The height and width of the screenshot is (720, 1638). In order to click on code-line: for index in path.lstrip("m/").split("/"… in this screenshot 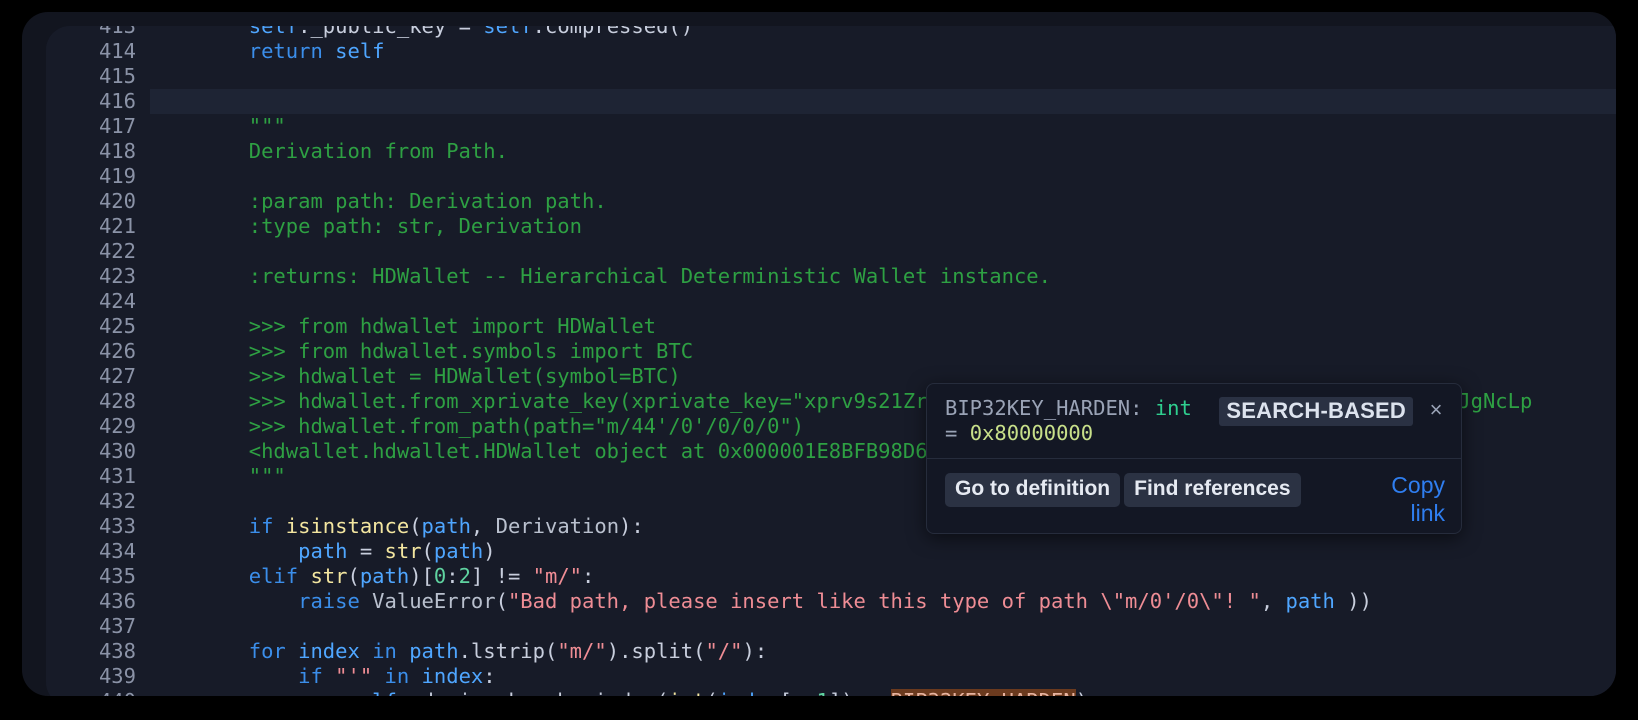, I will do `click(458, 651)`.